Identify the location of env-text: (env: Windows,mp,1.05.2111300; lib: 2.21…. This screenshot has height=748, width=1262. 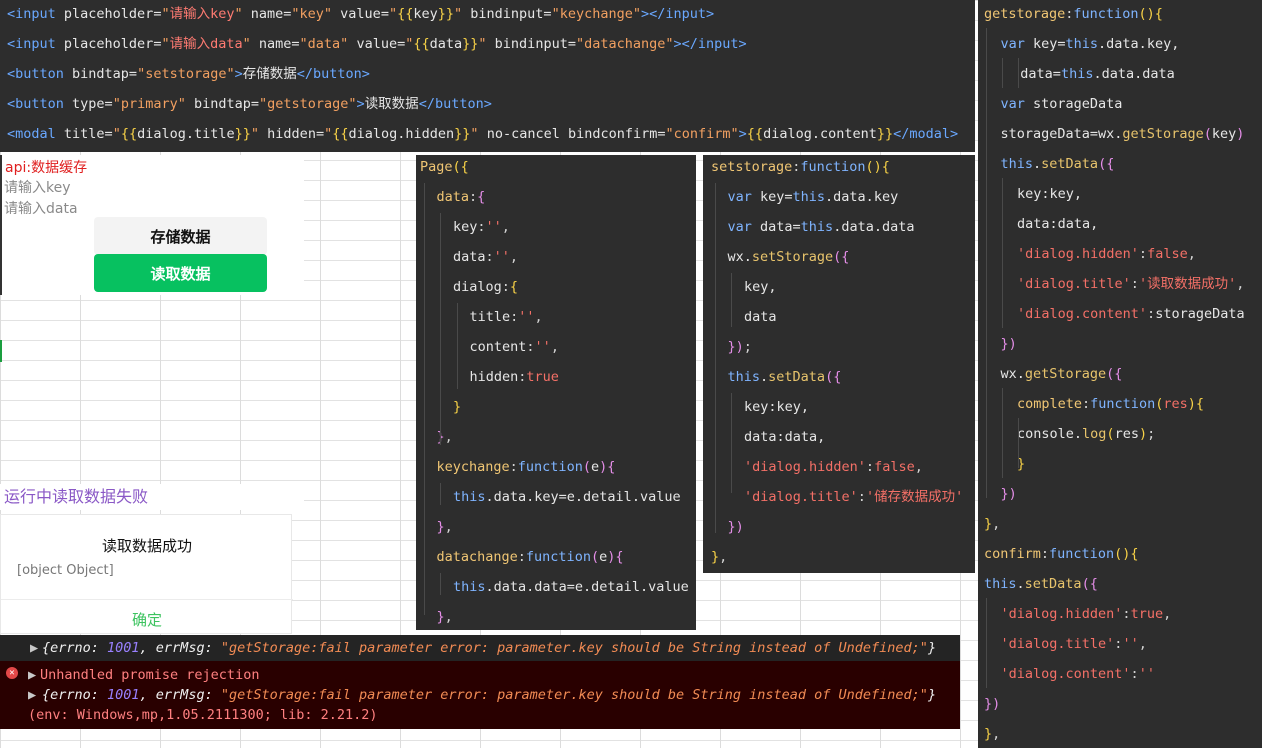
(203, 715).